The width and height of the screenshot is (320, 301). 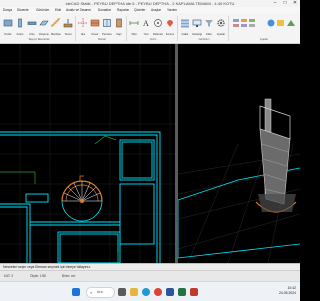 I want to click on svg-text: A, so click(x=146, y=23).